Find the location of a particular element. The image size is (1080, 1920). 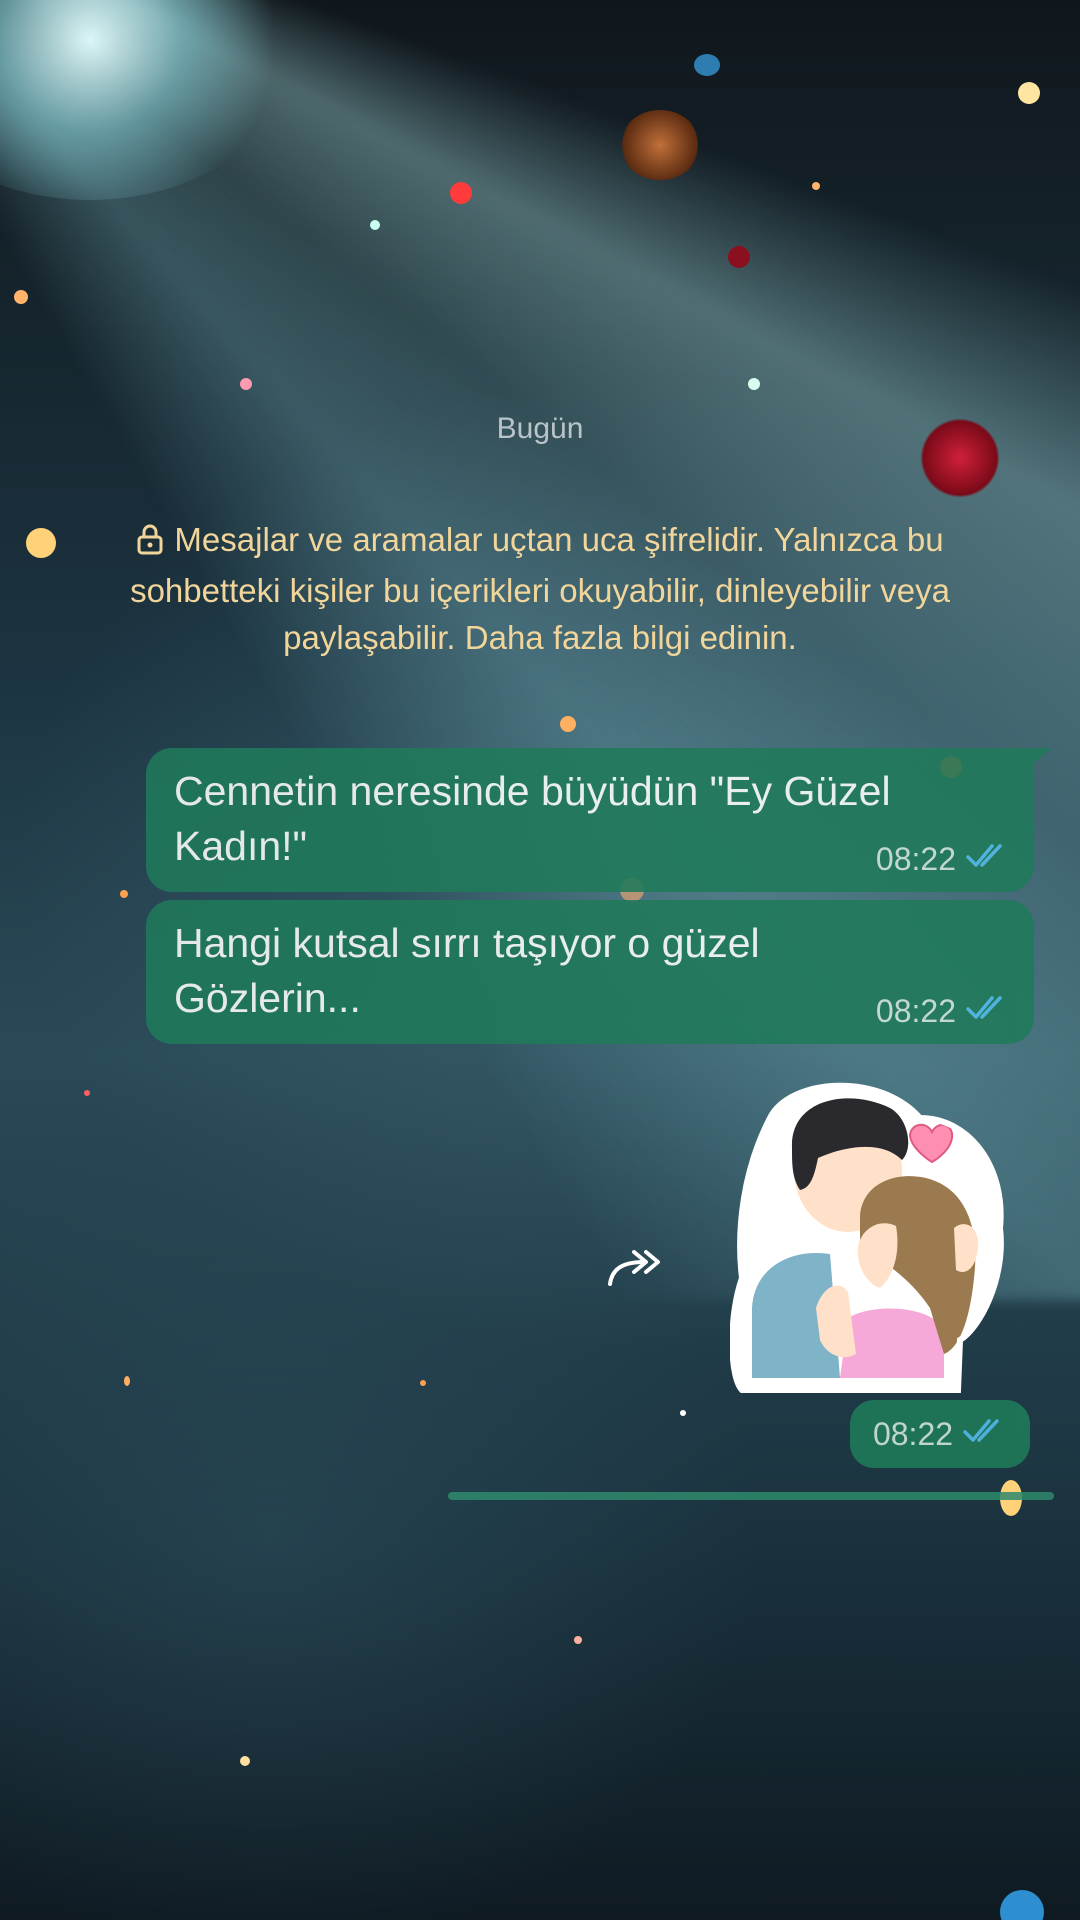

sticker-meta: 08:22 is located at coordinates (940, 1434).